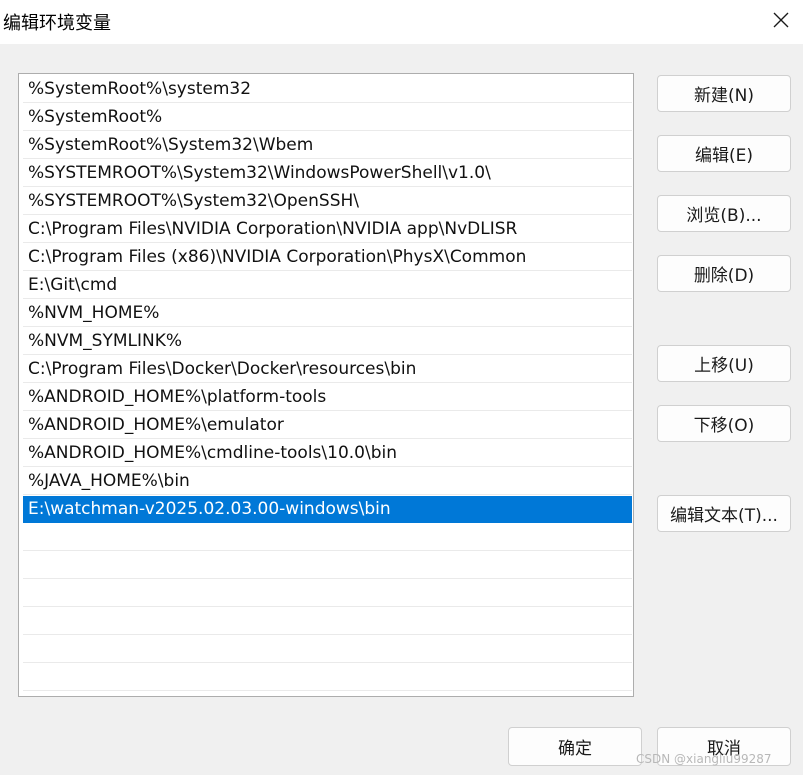 This screenshot has height=775, width=803. Describe the element at coordinates (109, 481) in the screenshot. I see `list-item-text: %JAVA_HOME%\bin` at that location.